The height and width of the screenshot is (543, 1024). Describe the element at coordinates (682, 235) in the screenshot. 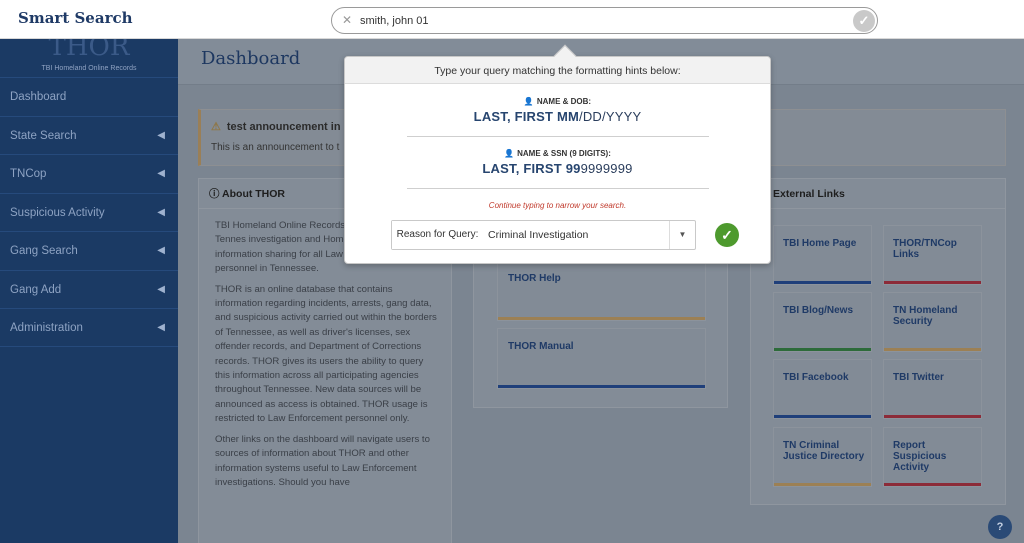

I see `chevron-down-icon: ▼` at that location.